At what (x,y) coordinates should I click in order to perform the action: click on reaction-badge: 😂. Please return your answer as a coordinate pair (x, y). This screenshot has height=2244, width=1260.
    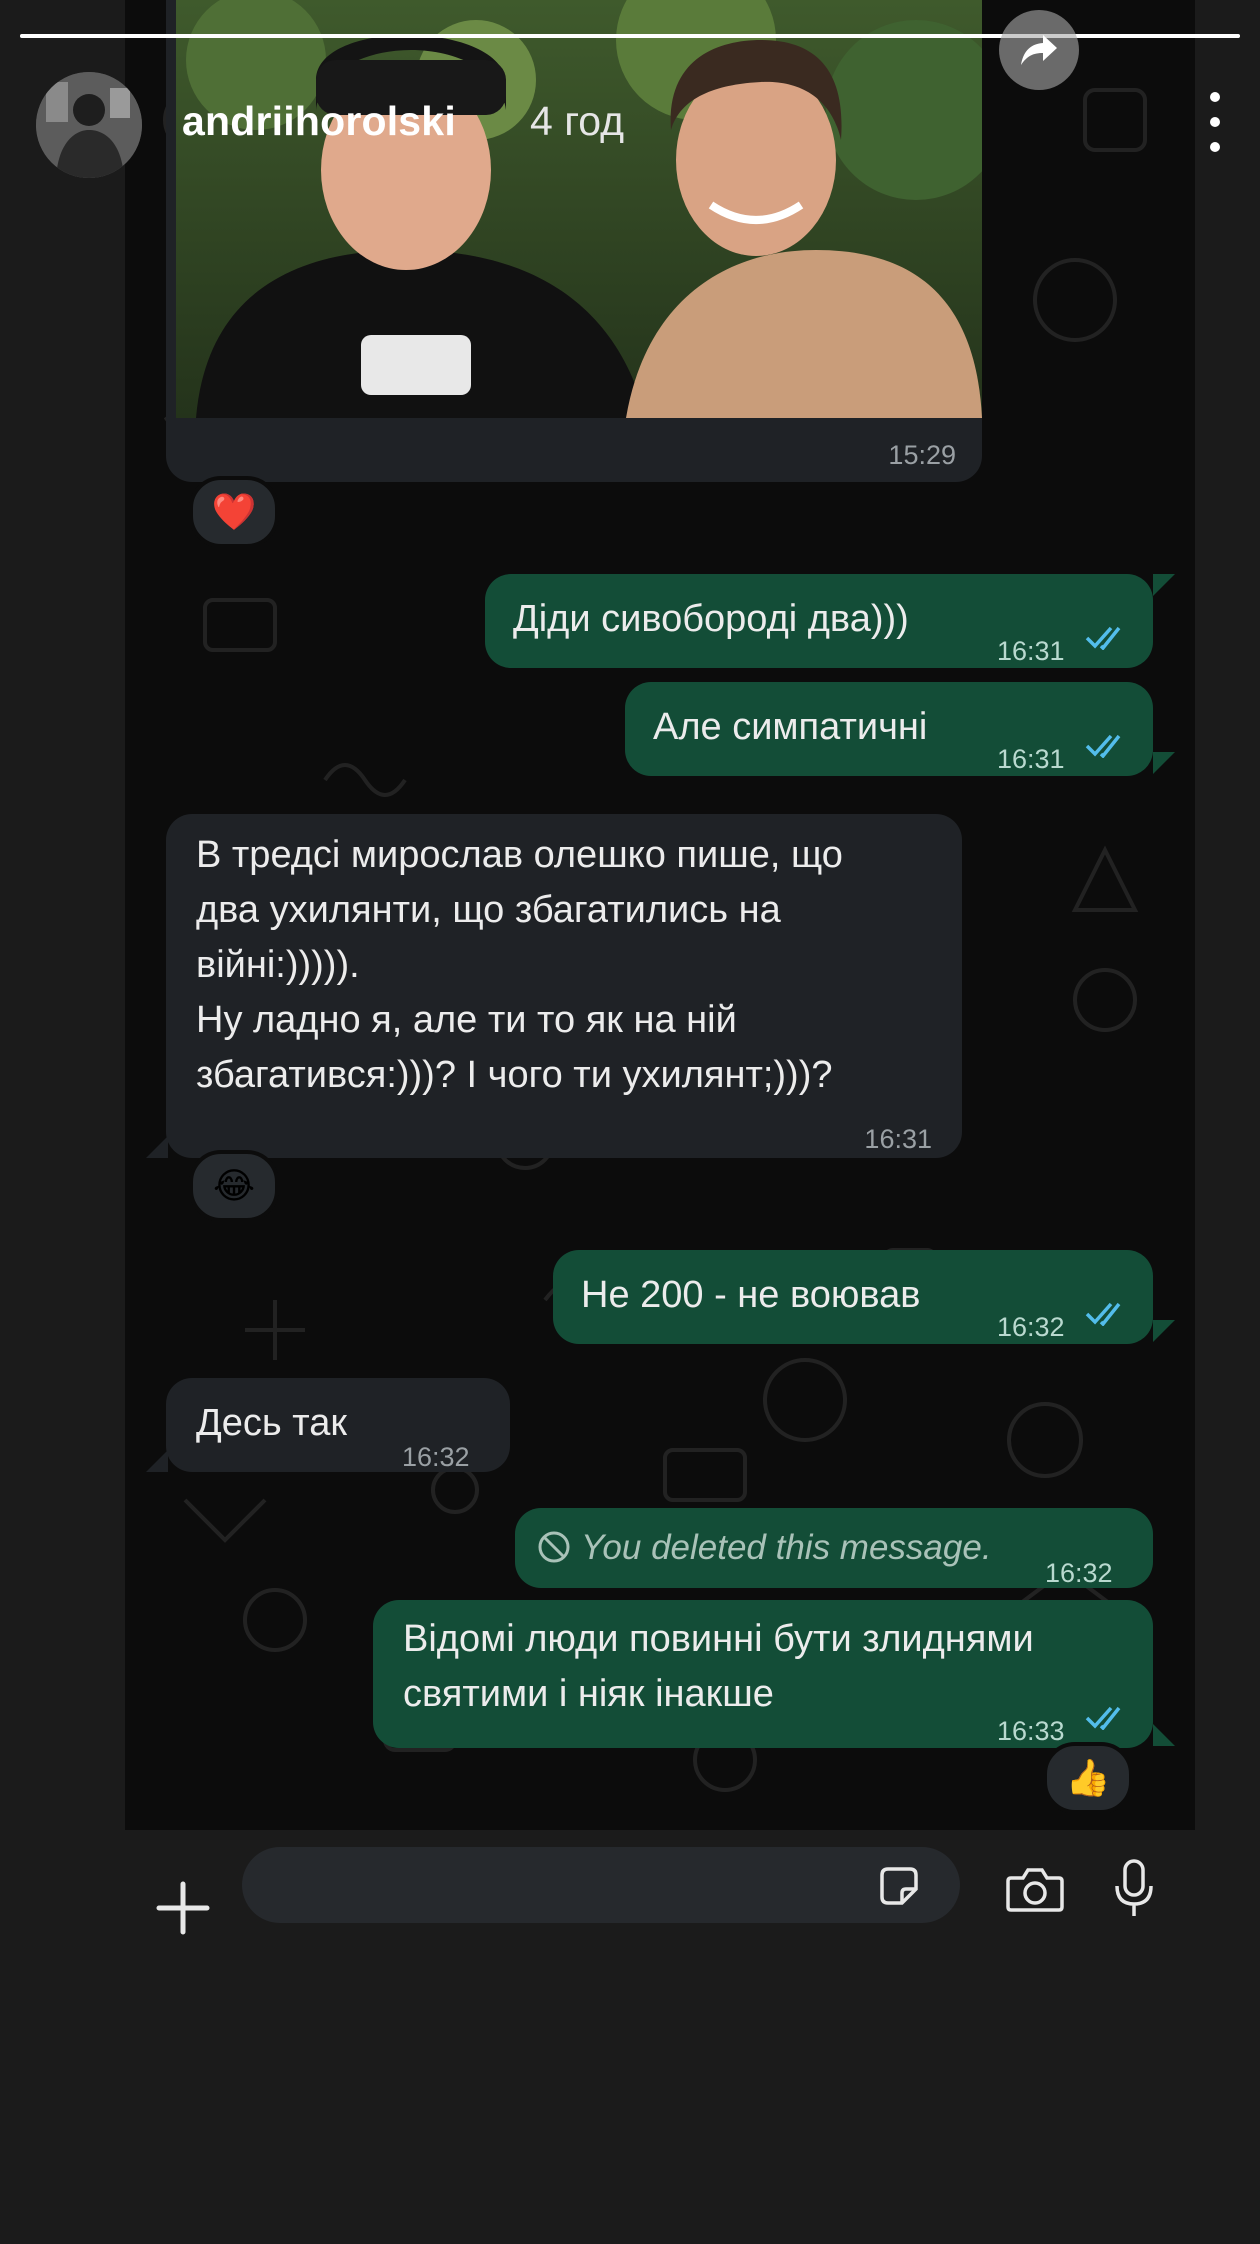
    Looking at the image, I should click on (234, 1186).